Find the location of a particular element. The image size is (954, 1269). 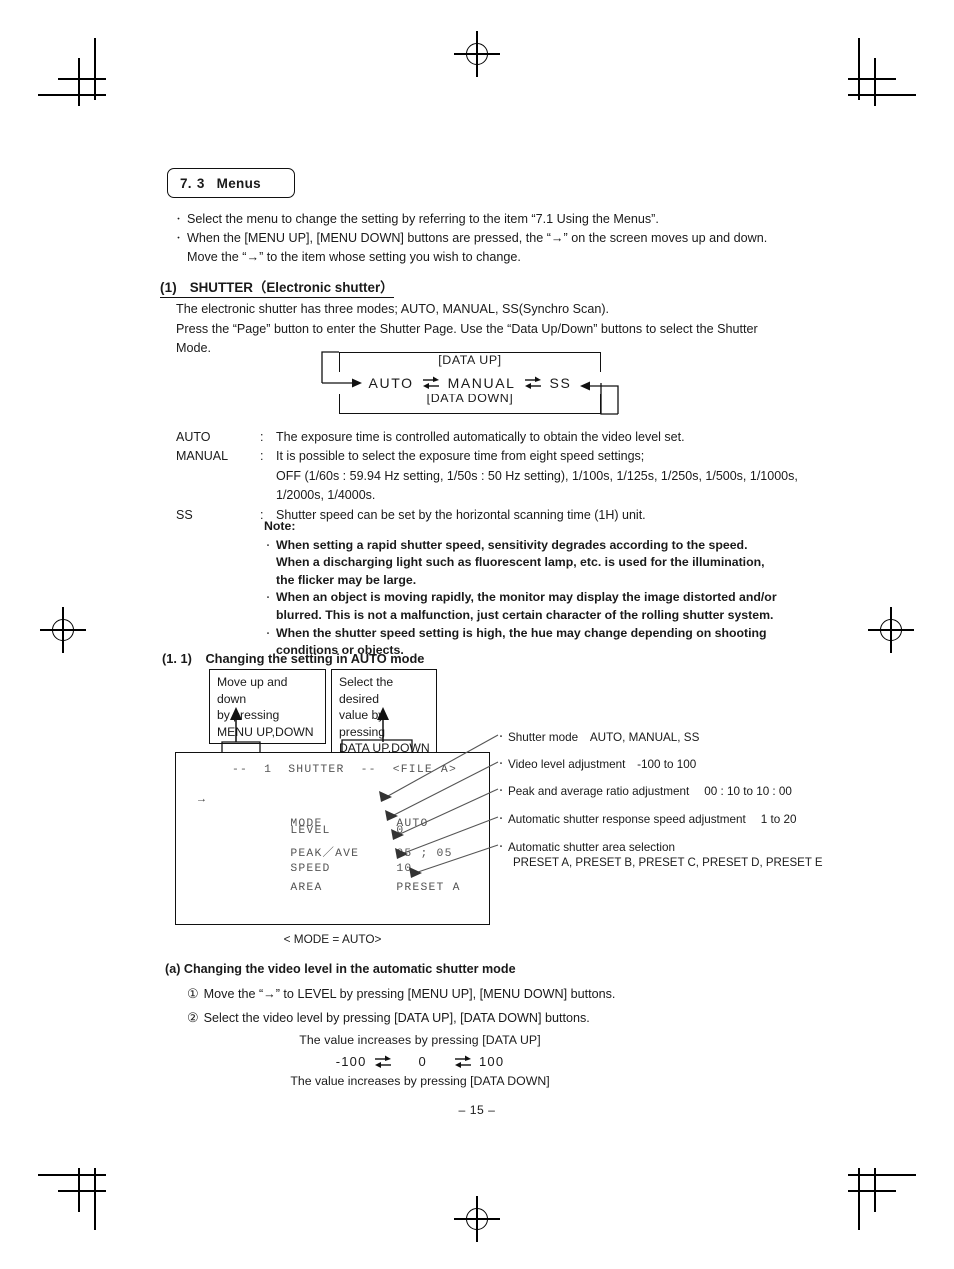

callout-2-line-2: value by pressing is located at coordinates (362, 723).